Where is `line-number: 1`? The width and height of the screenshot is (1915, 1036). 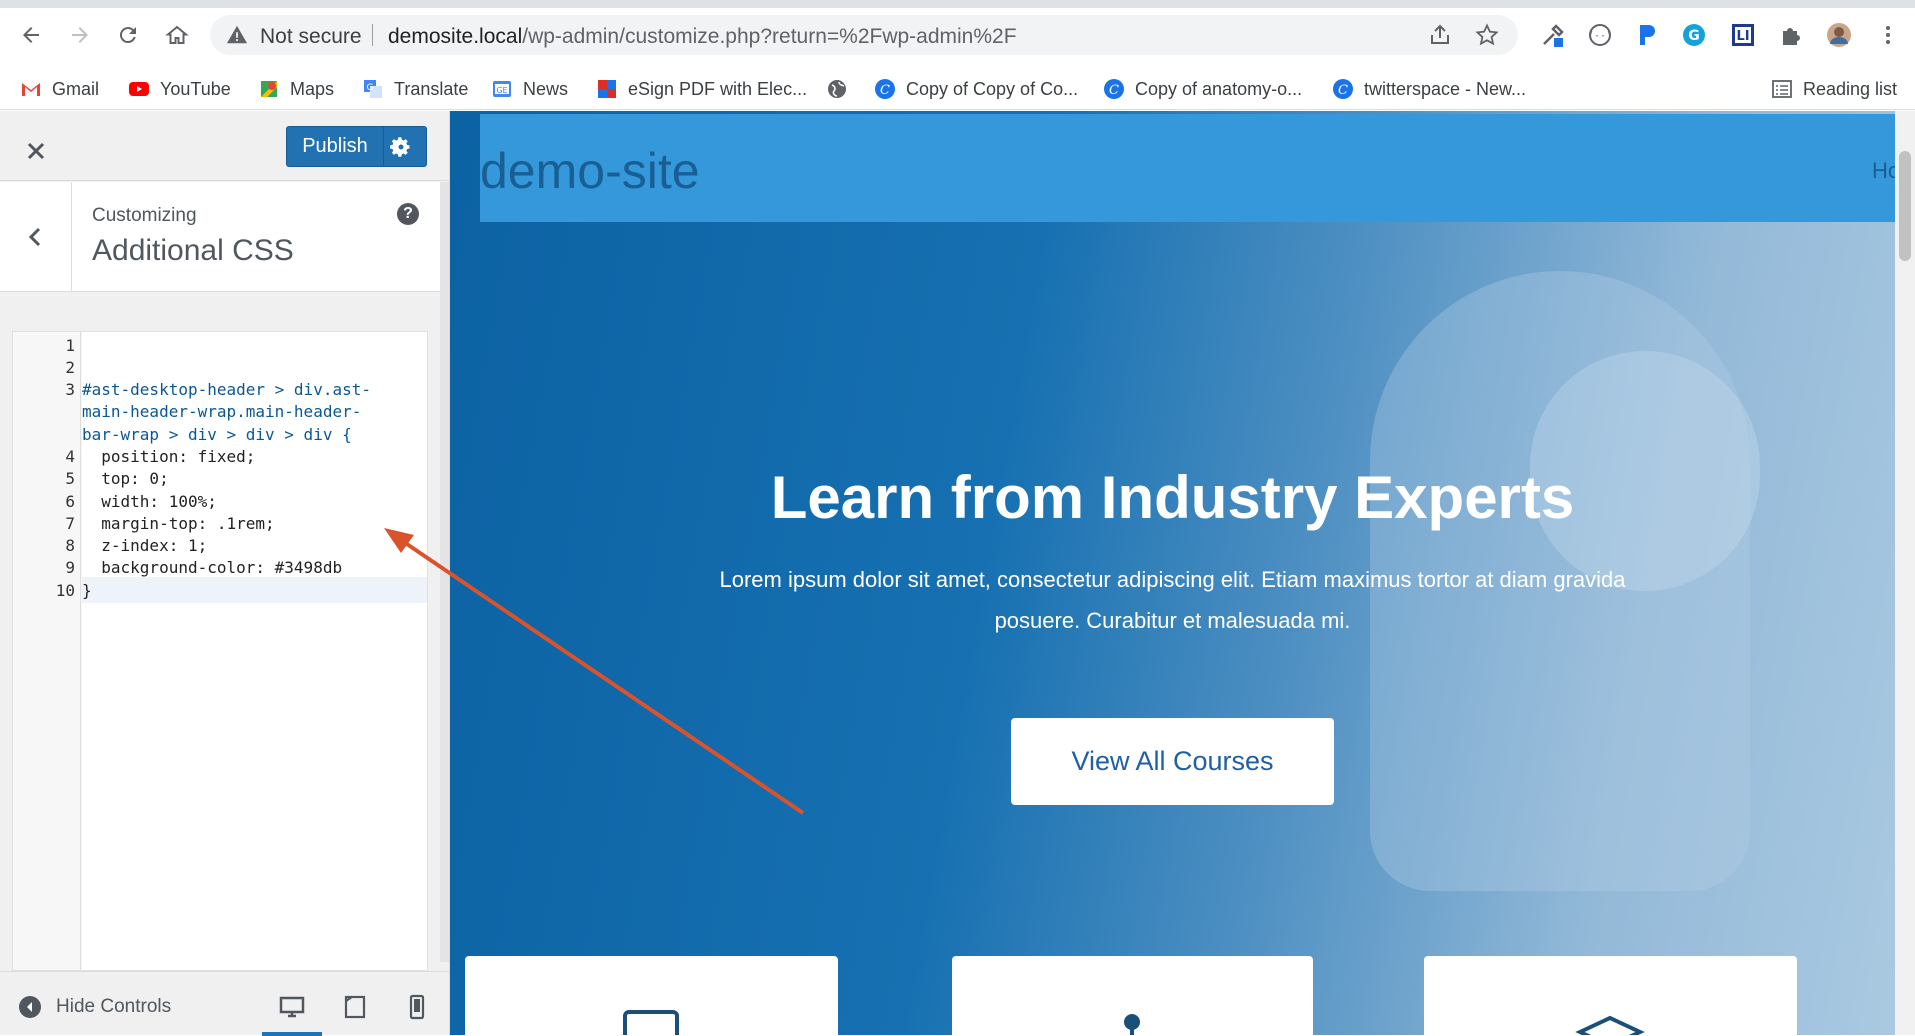 line-number: 1 is located at coordinates (70, 345).